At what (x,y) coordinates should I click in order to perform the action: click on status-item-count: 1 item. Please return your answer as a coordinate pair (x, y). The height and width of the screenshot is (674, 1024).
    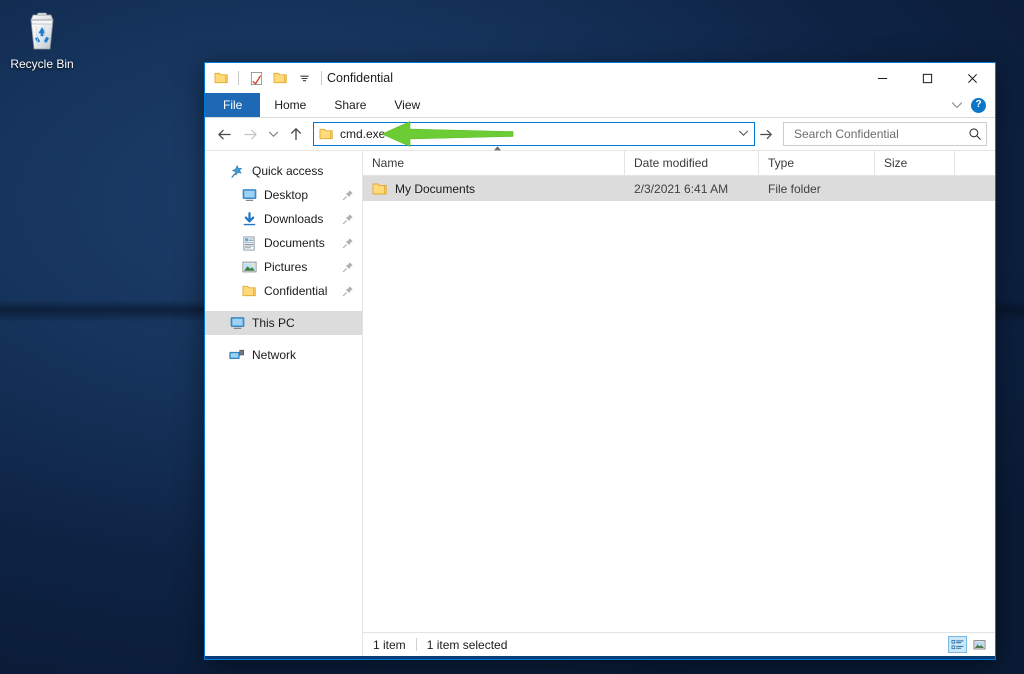
    Looking at the image, I should click on (389, 644).